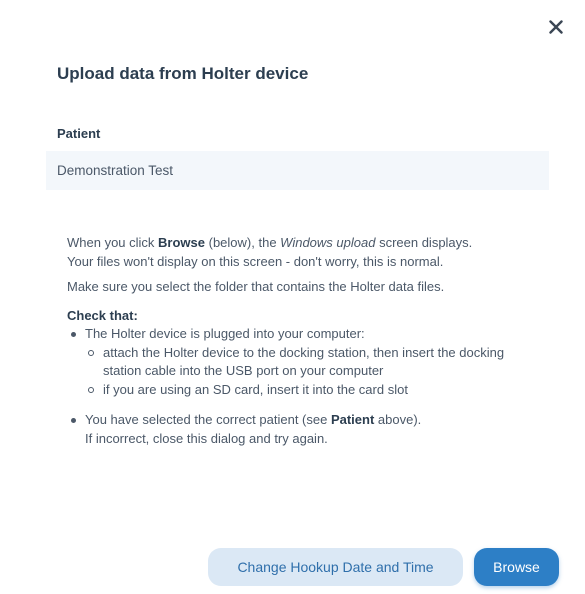 The width and height of the screenshot is (585, 594). Describe the element at coordinates (102, 315) in the screenshot. I see `check-title: Check that:` at that location.